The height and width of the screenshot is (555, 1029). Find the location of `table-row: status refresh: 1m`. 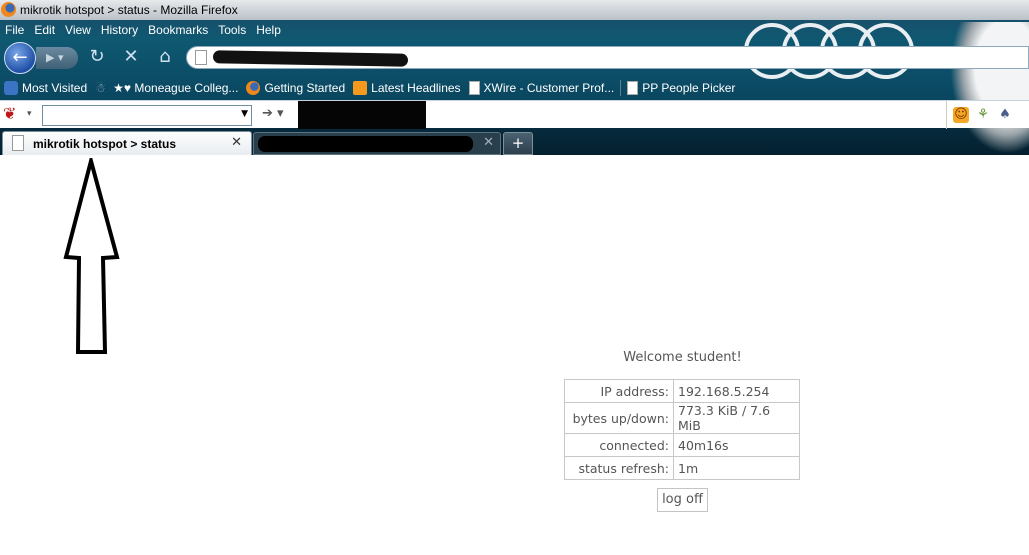

table-row: status refresh: 1m is located at coordinates (682, 468).